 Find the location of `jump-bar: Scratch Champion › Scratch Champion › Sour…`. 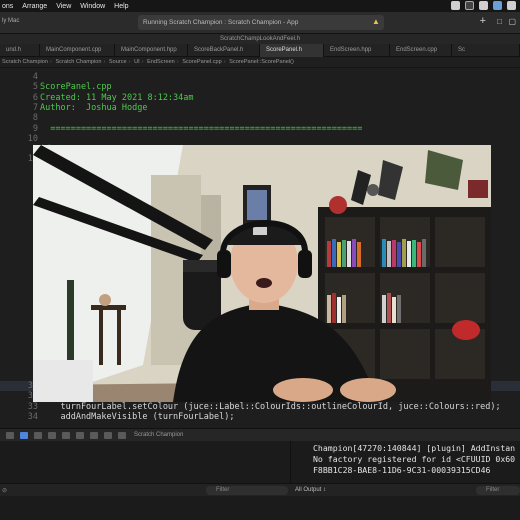

jump-bar: Scratch Champion › Scratch Champion › Sour… is located at coordinates (260, 62).